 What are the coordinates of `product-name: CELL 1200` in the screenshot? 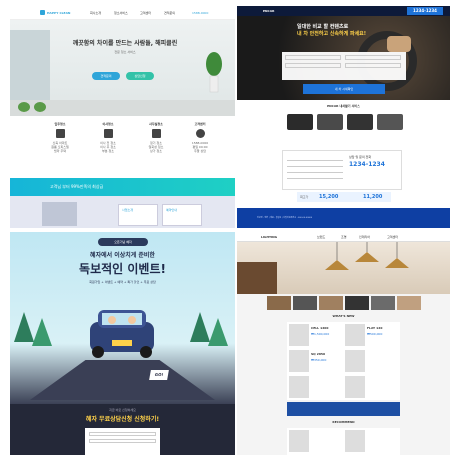 It's located at (319, 328).